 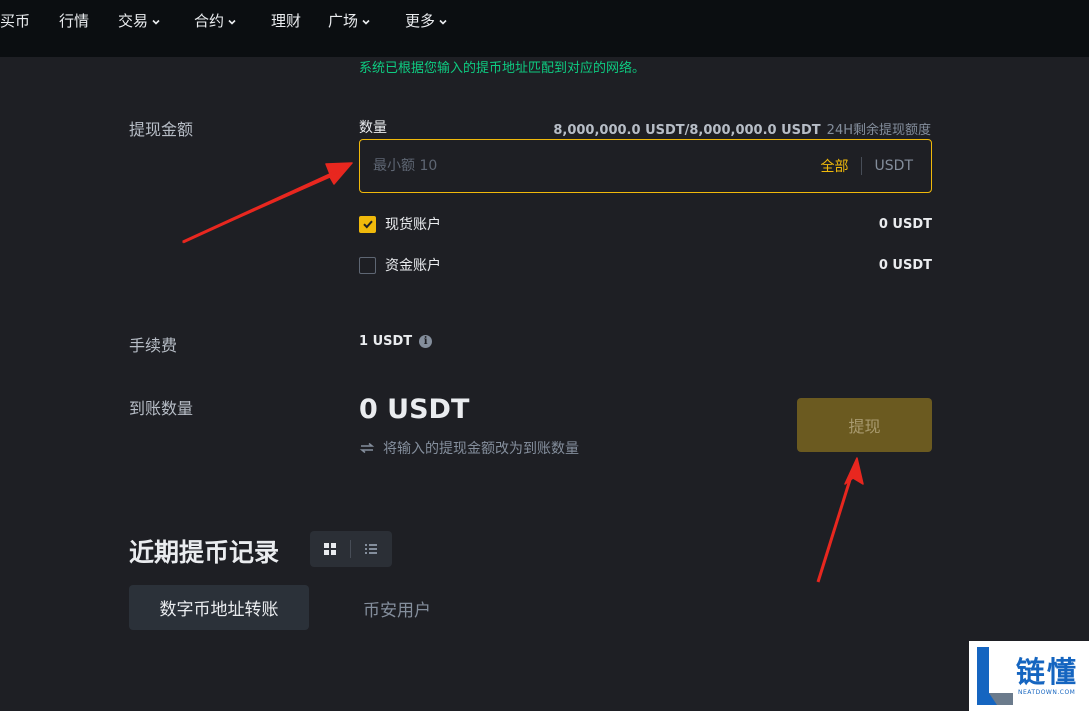 I want to click on nav-item-label: 交易, so click(x=133, y=21).